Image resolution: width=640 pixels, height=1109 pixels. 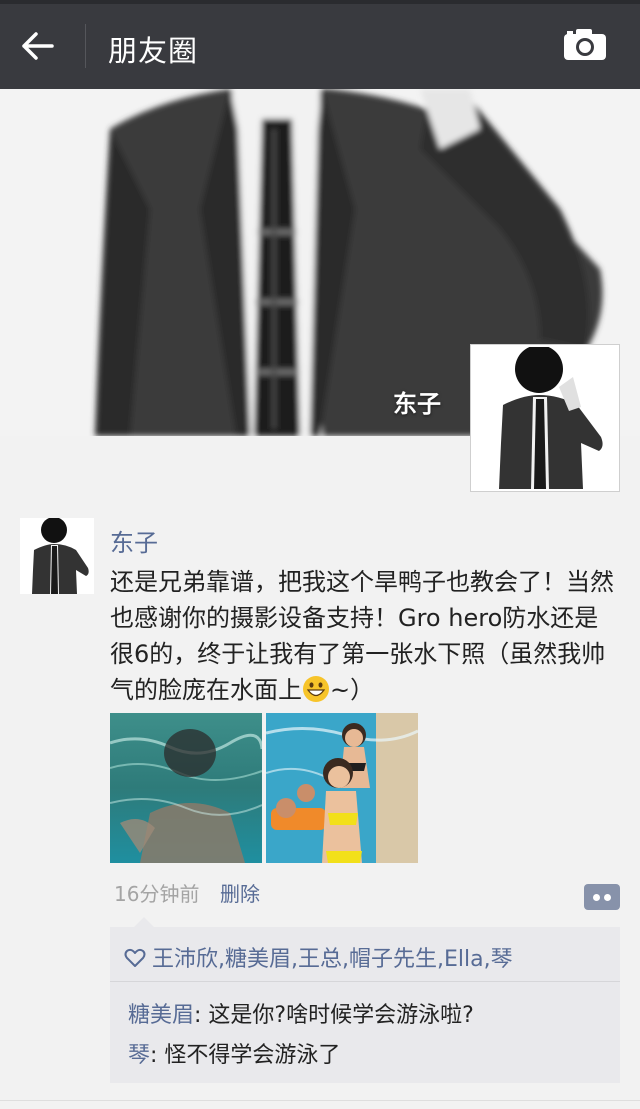 I want to click on comment-item: 琴: 怪不得学会游泳了, so click(x=234, y=1053).